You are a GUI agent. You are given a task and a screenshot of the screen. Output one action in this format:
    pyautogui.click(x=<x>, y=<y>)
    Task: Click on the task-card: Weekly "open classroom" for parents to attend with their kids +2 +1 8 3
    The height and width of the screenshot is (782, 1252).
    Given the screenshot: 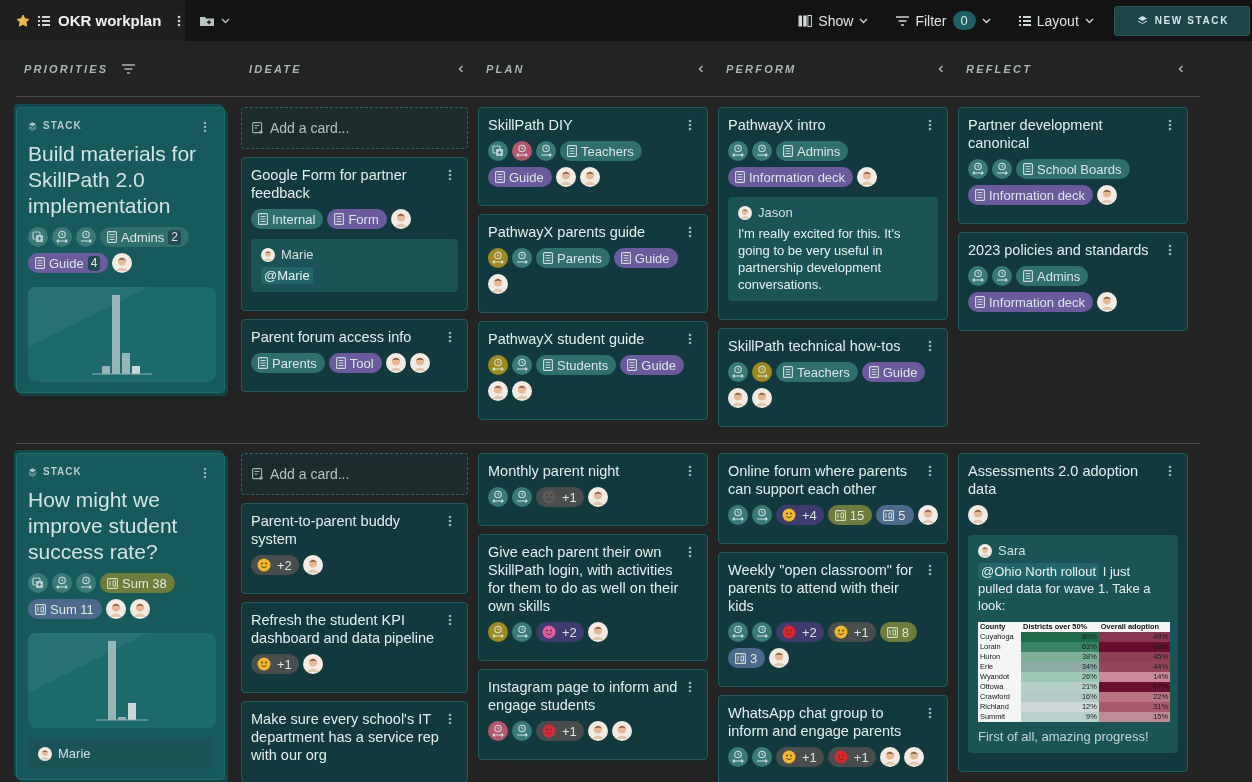 What is the action you would take?
    pyautogui.click(x=833, y=619)
    